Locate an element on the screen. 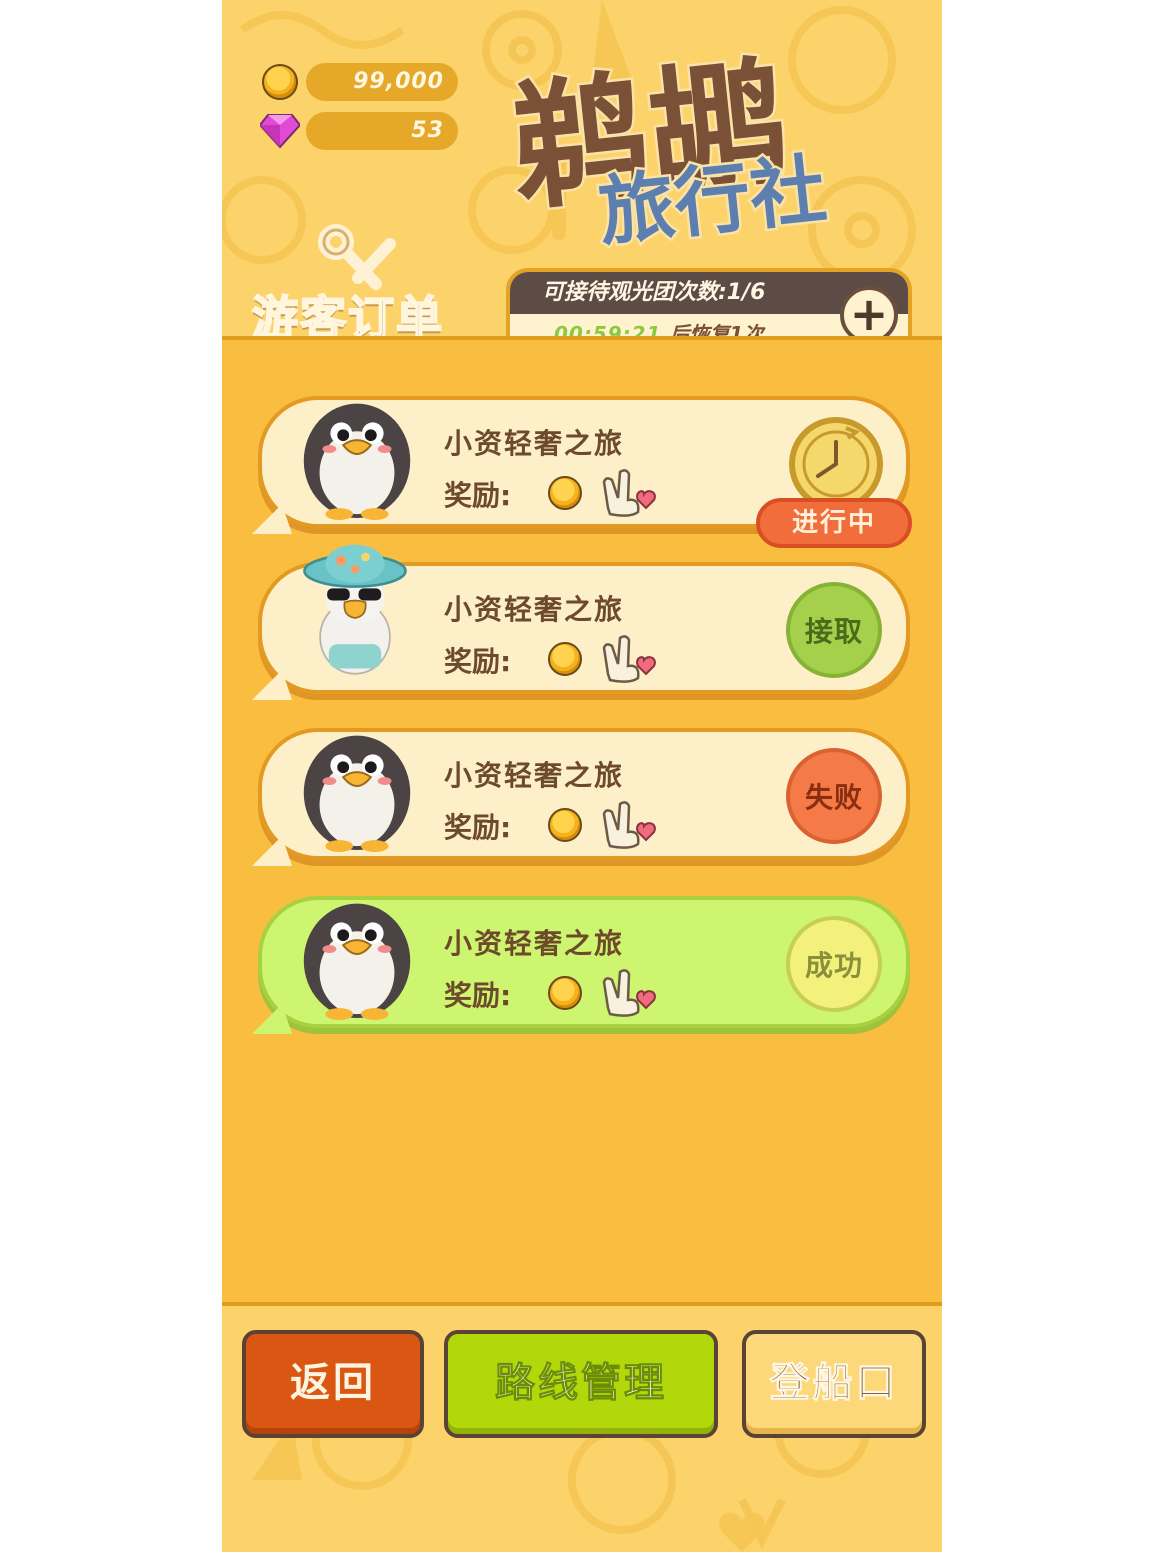 This screenshot has width=1164, height=1552. route-management-button: 路线管理 is located at coordinates (581, 1384).